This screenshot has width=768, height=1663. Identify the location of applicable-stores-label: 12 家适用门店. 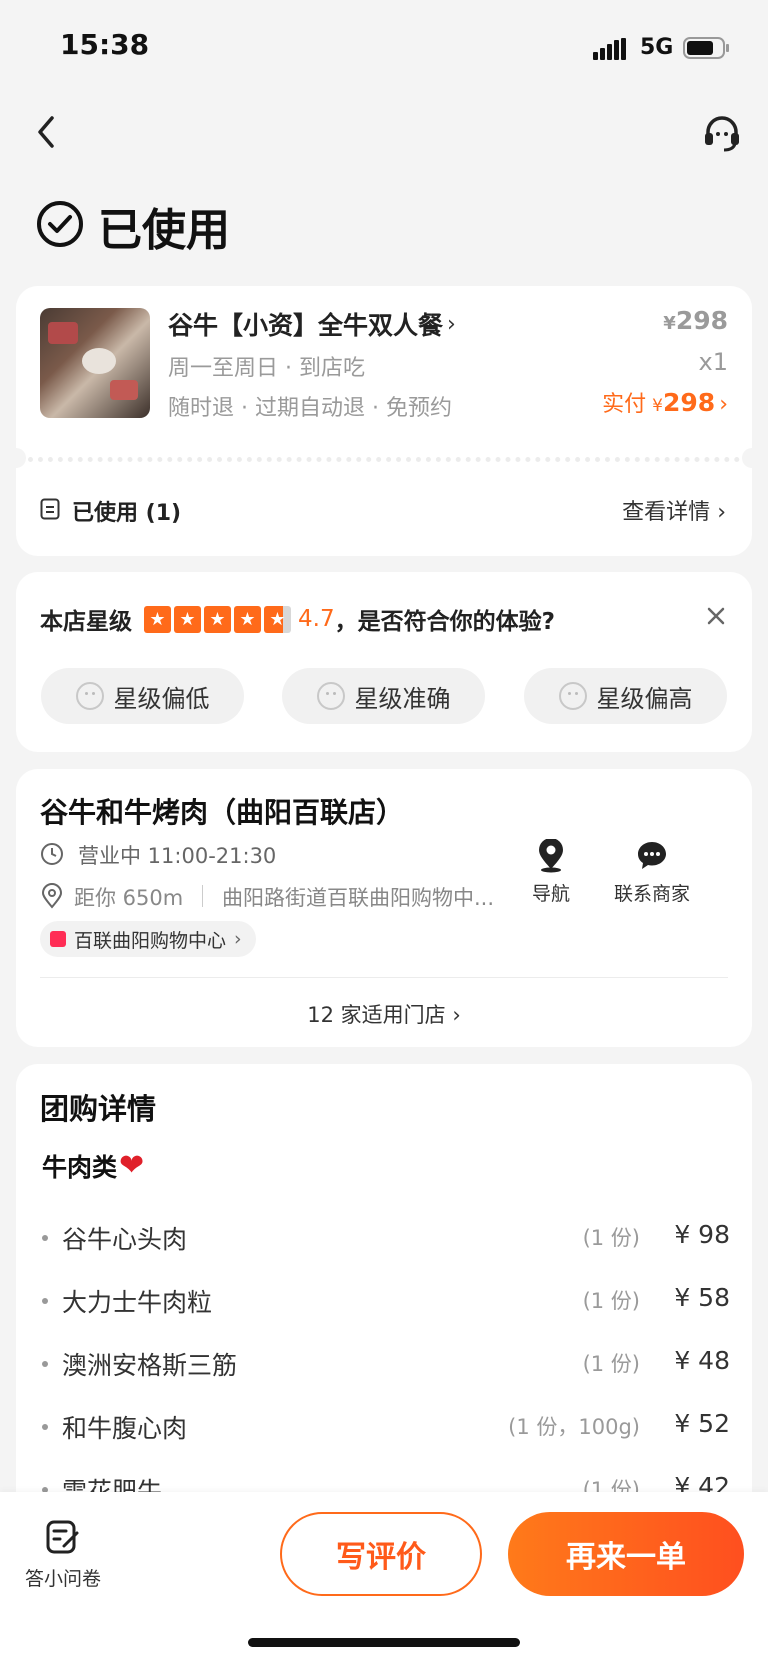
(376, 1015).